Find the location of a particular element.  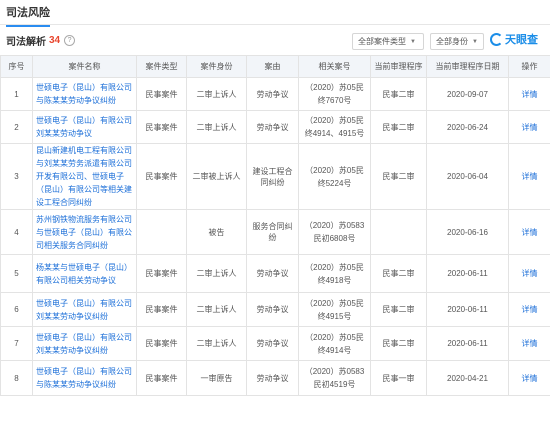

col-header-stage: 当前审理程序 is located at coordinates (398, 66).